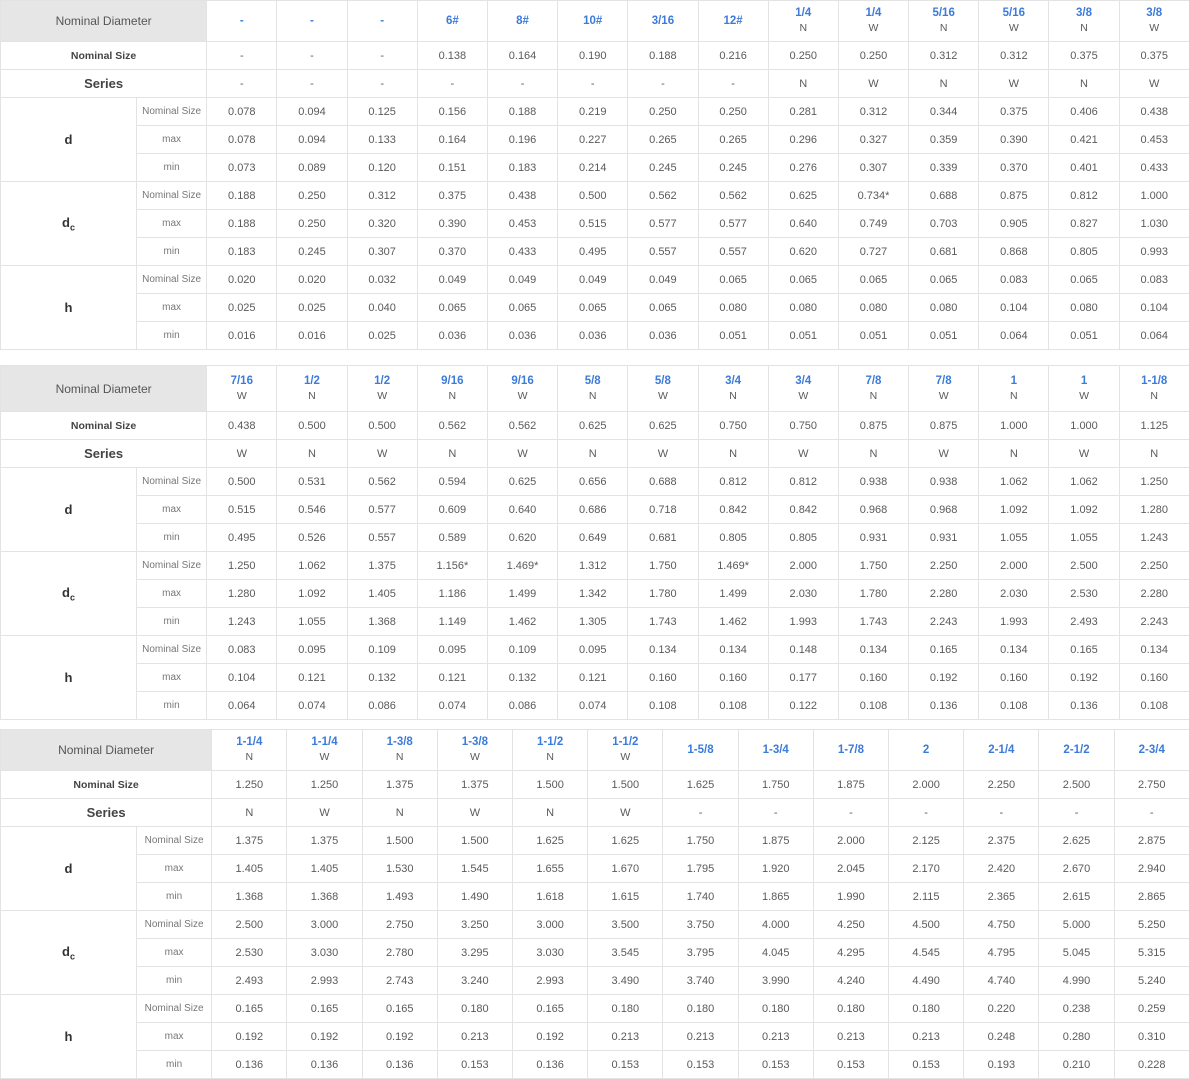 The image size is (1189, 1079). What do you see at coordinates (550, 841) in the screenshot?
I see `d-nominal-cell: 1.625` at bounding box center [550, 841].